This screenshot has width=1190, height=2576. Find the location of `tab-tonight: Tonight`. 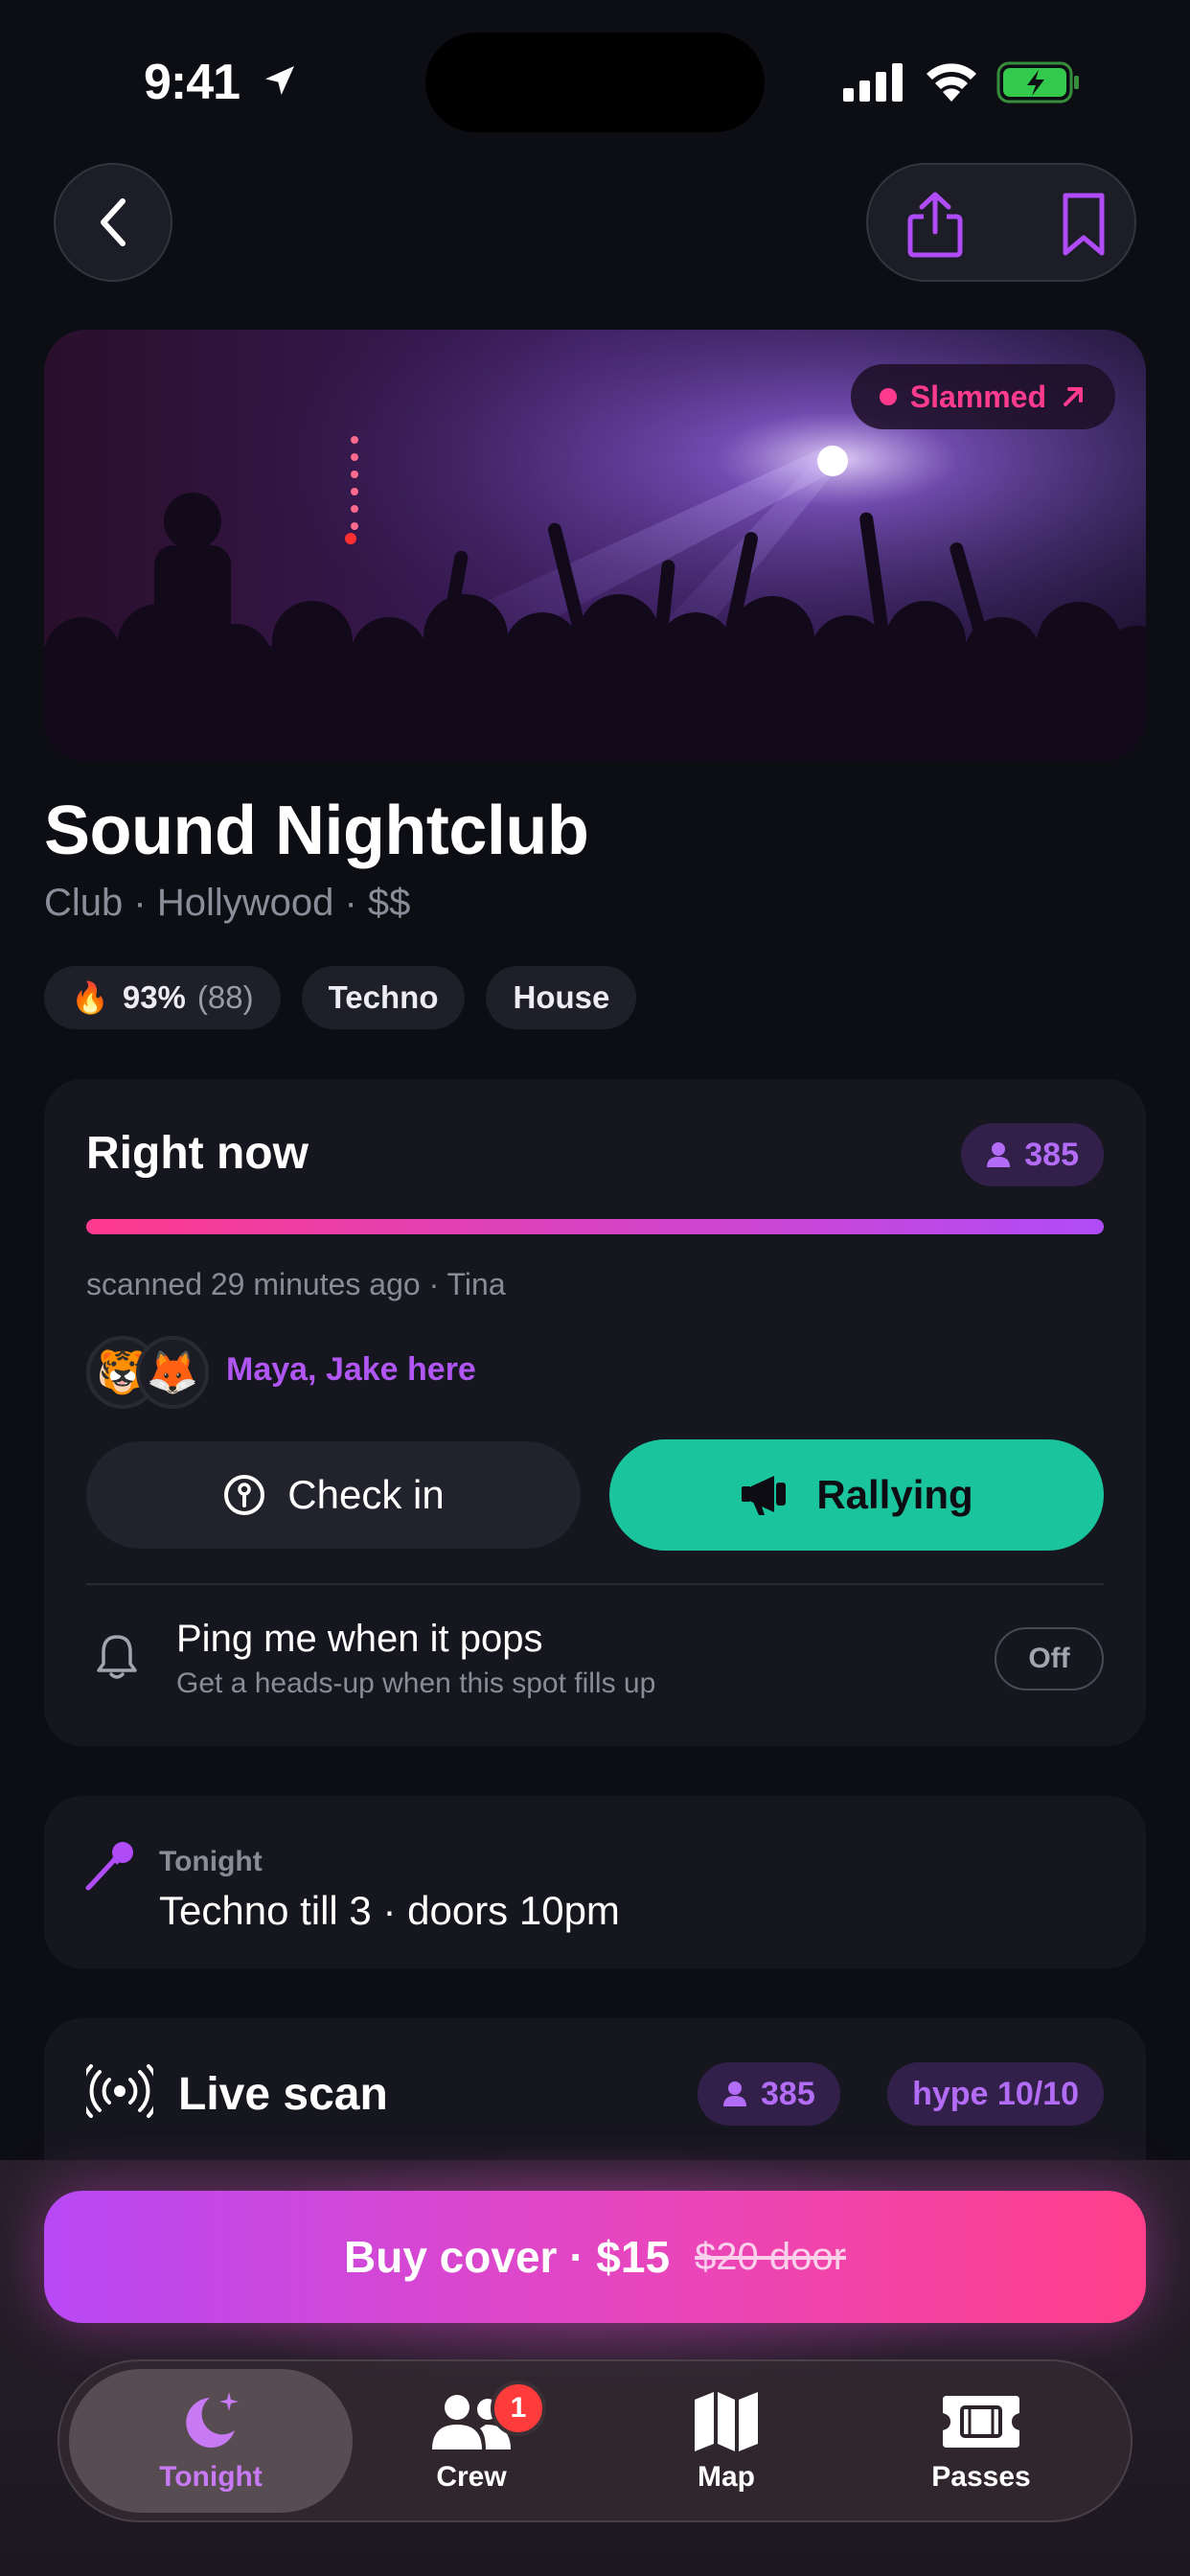

tab-tonight: Tonight is located at coordinates (211, 2441).